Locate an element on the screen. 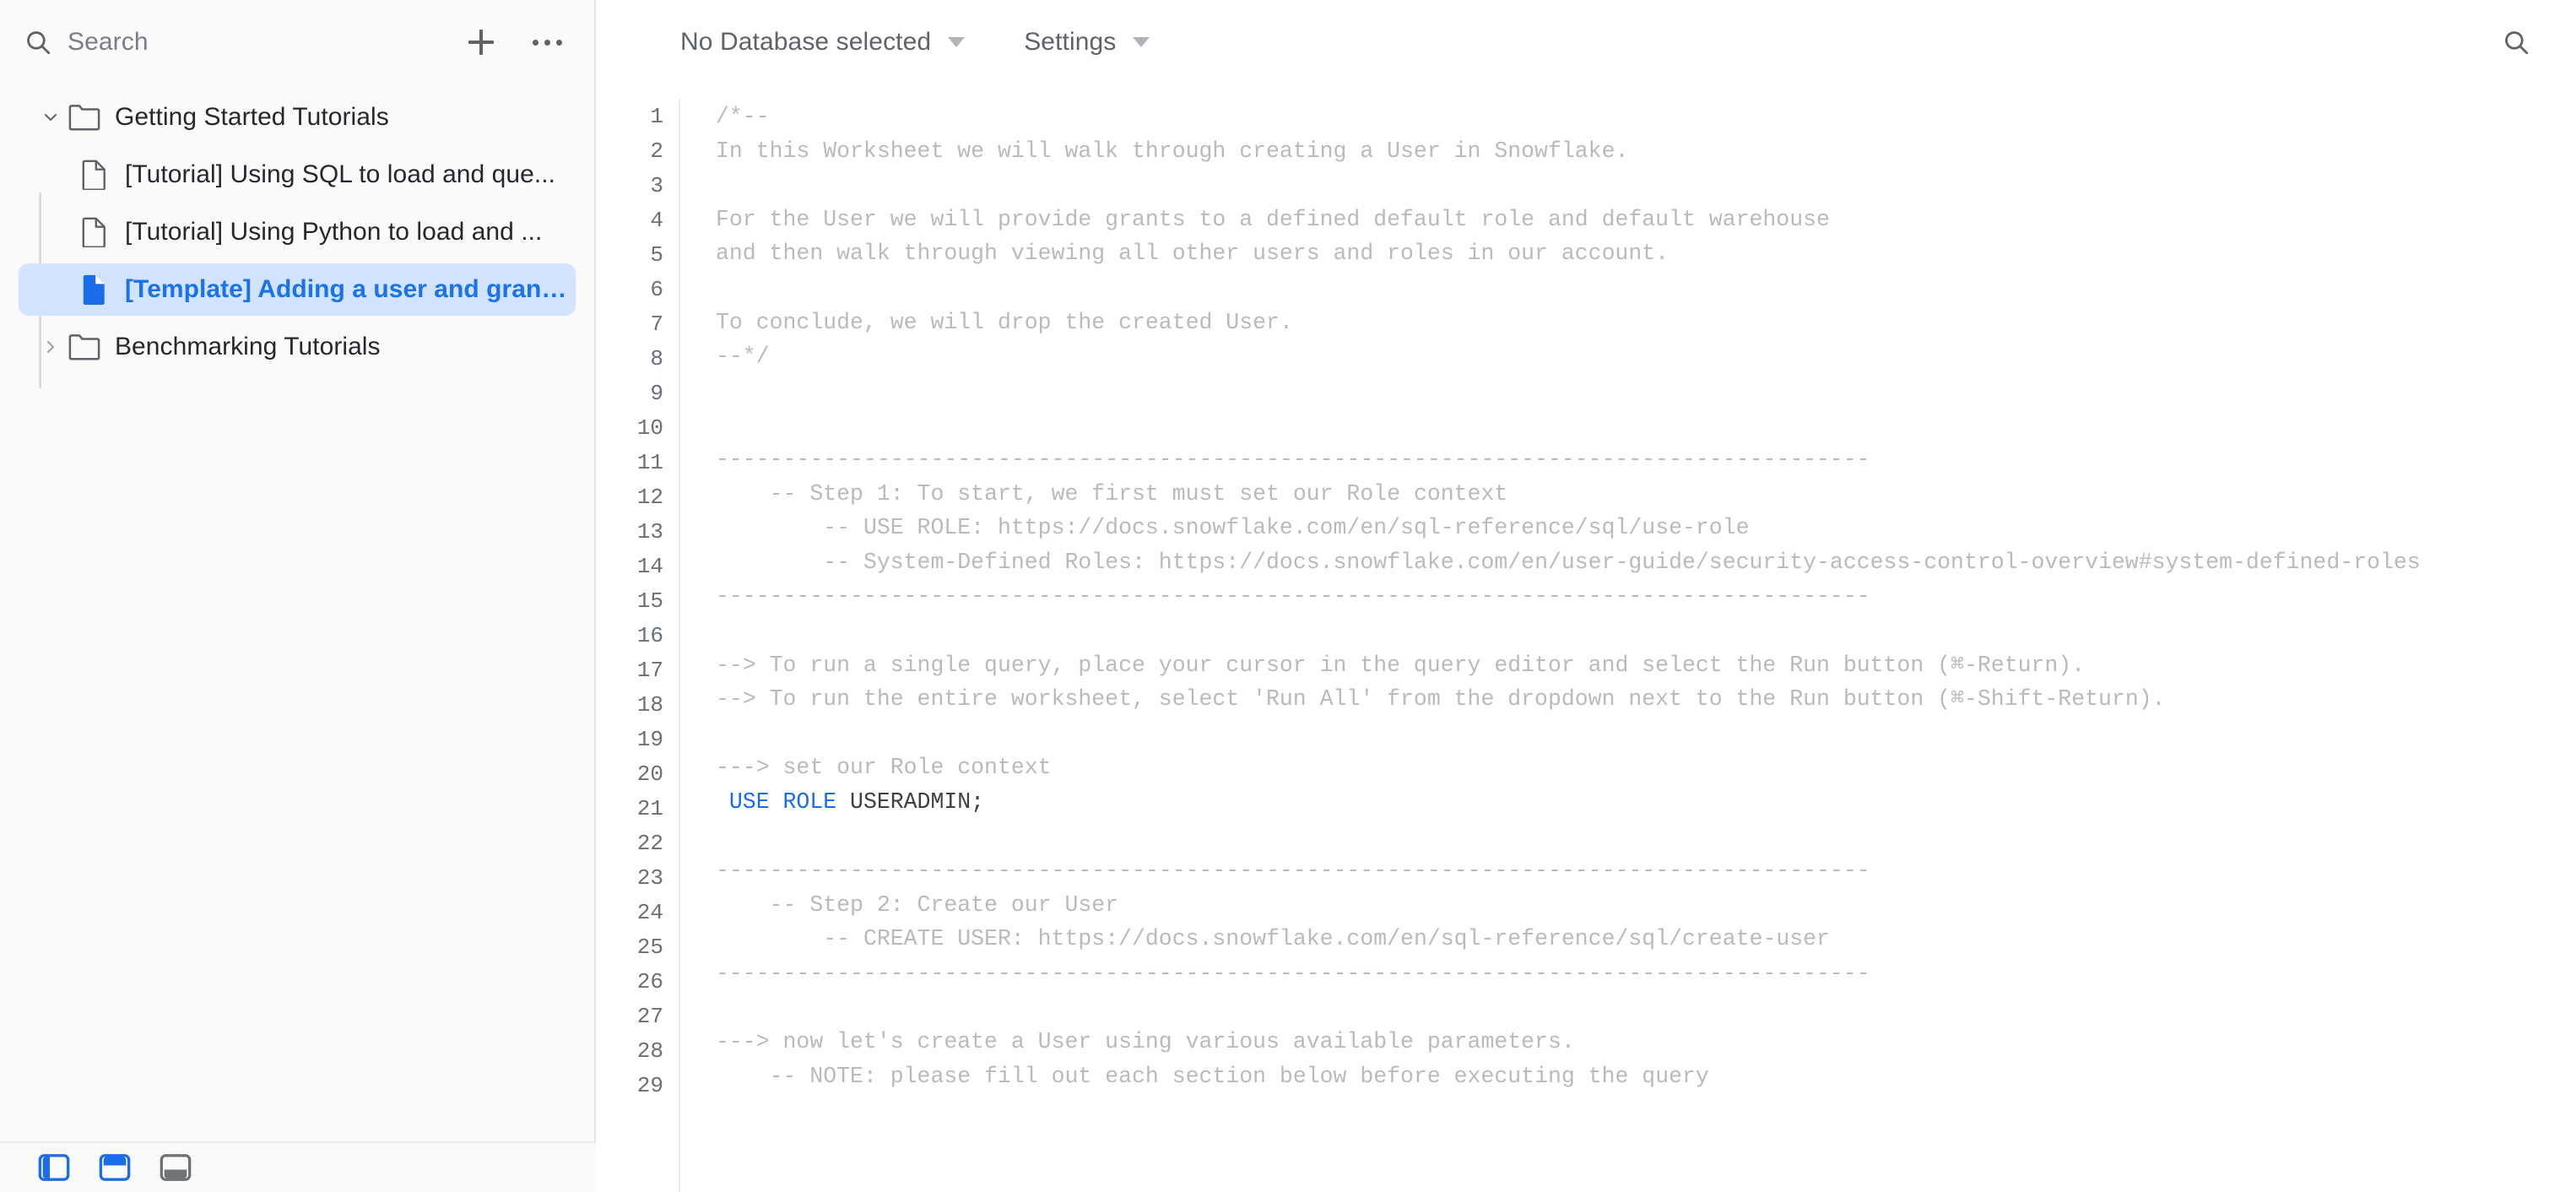 This screenshot has height=1192, width=2576. line-number: 24 is located at coordinates (649, 912).